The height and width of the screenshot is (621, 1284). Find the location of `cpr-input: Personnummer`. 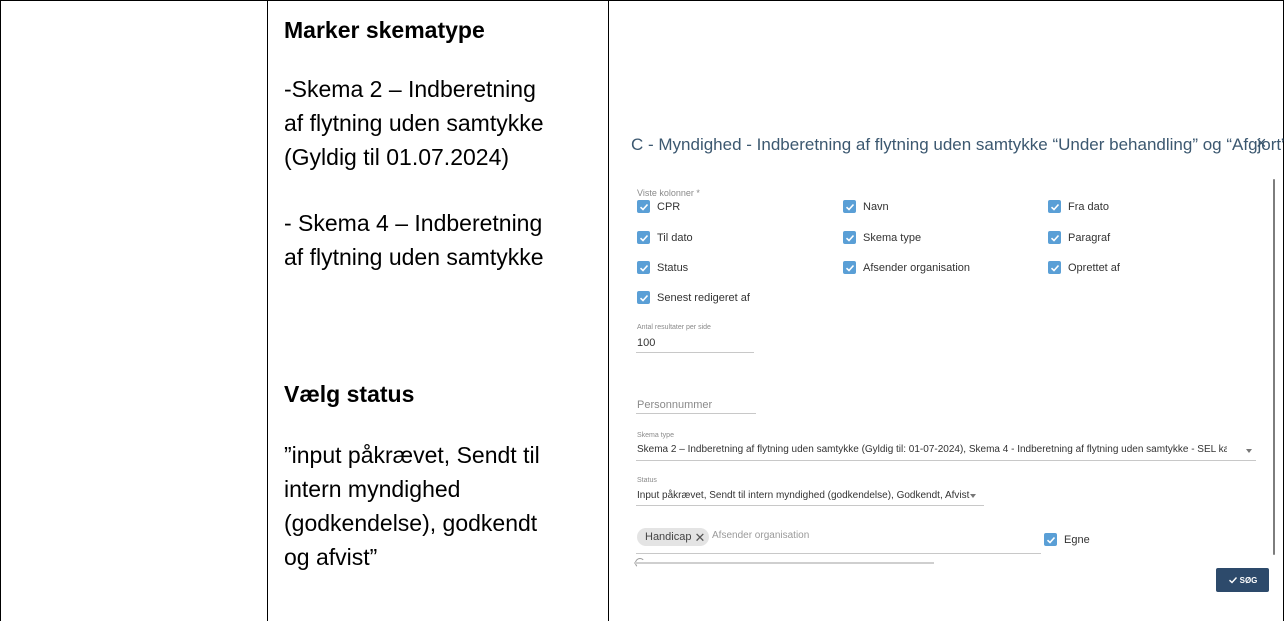

cpr-input: Personnummer is located at coordinates (674, 405).